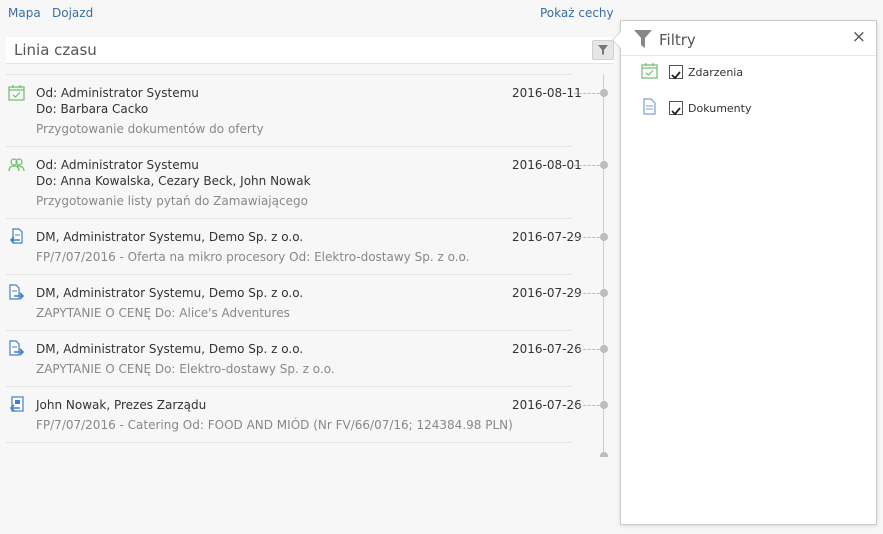  What do you see at coordinates (307, 449) in the screenshot?
I see `timeline-item-partial` at bounding box center [307, 449].